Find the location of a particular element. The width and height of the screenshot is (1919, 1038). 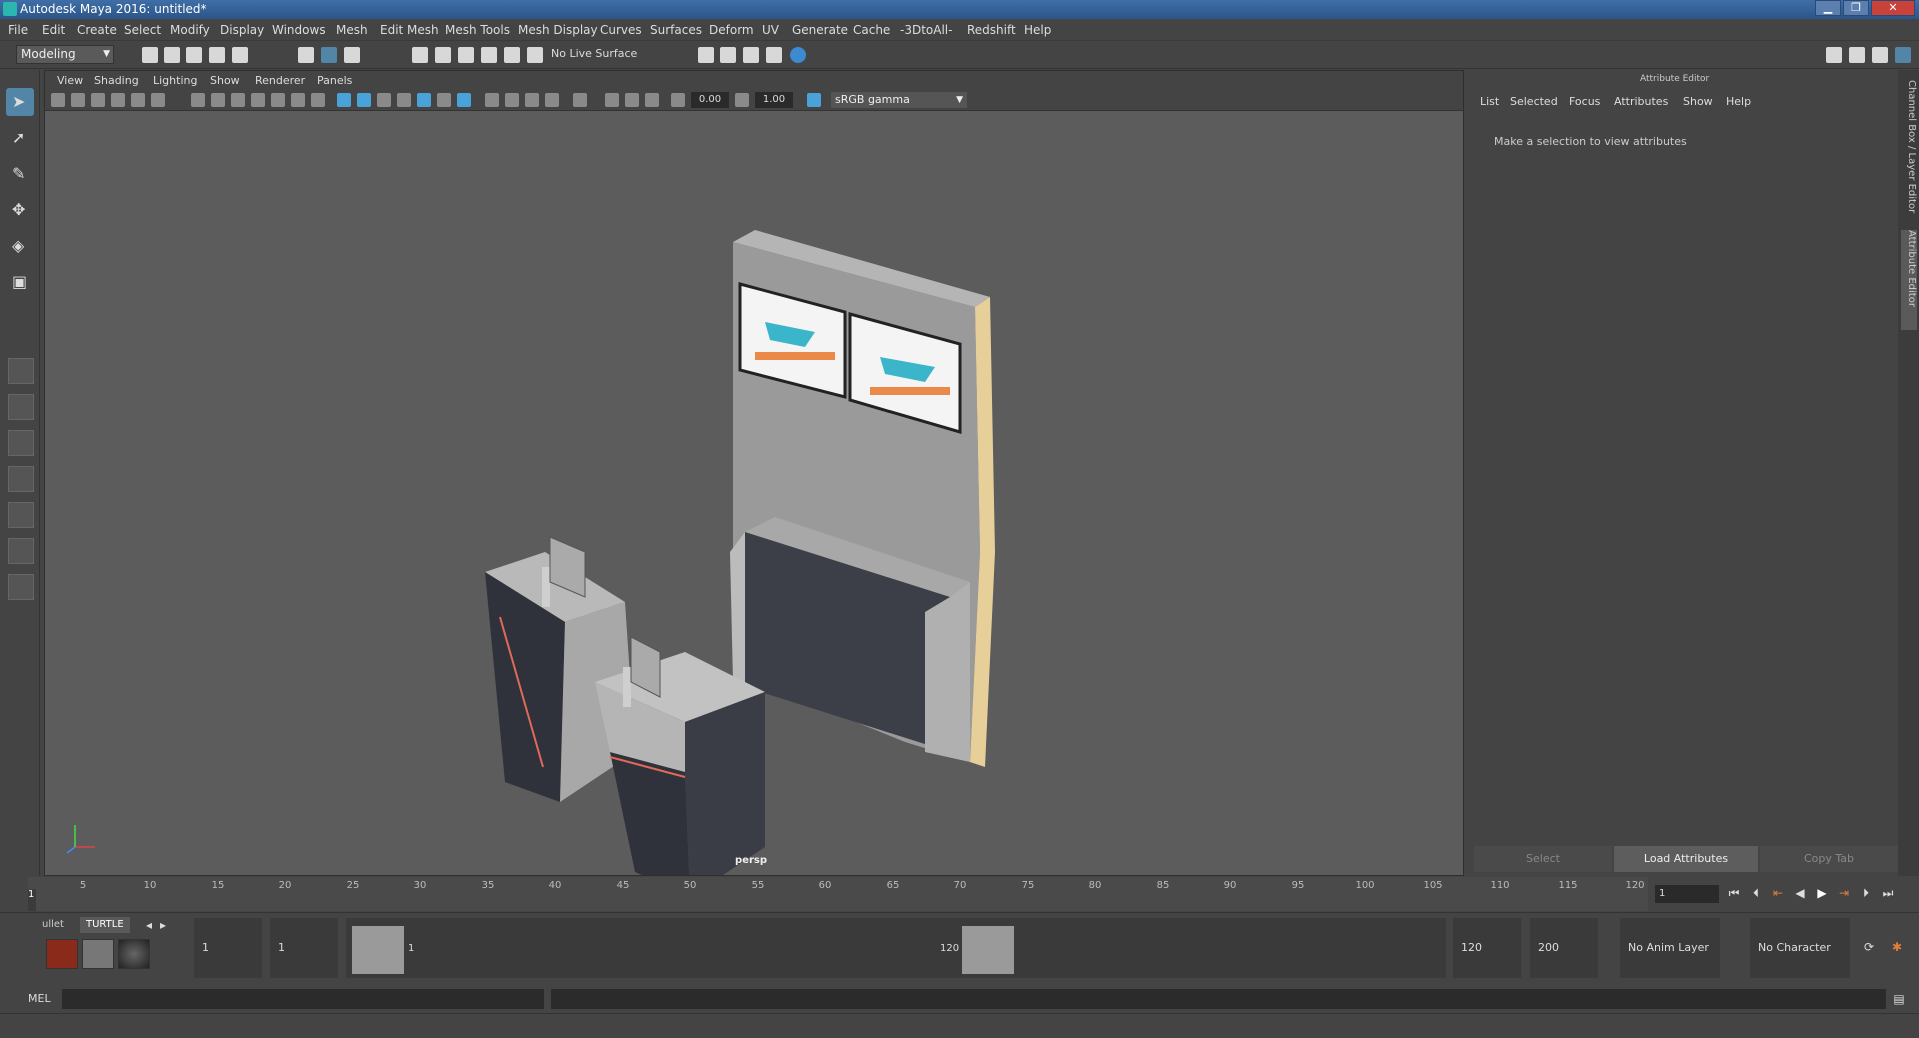

menu-edit-mesh: Edit Mesh is located at coordinates (409, 30).